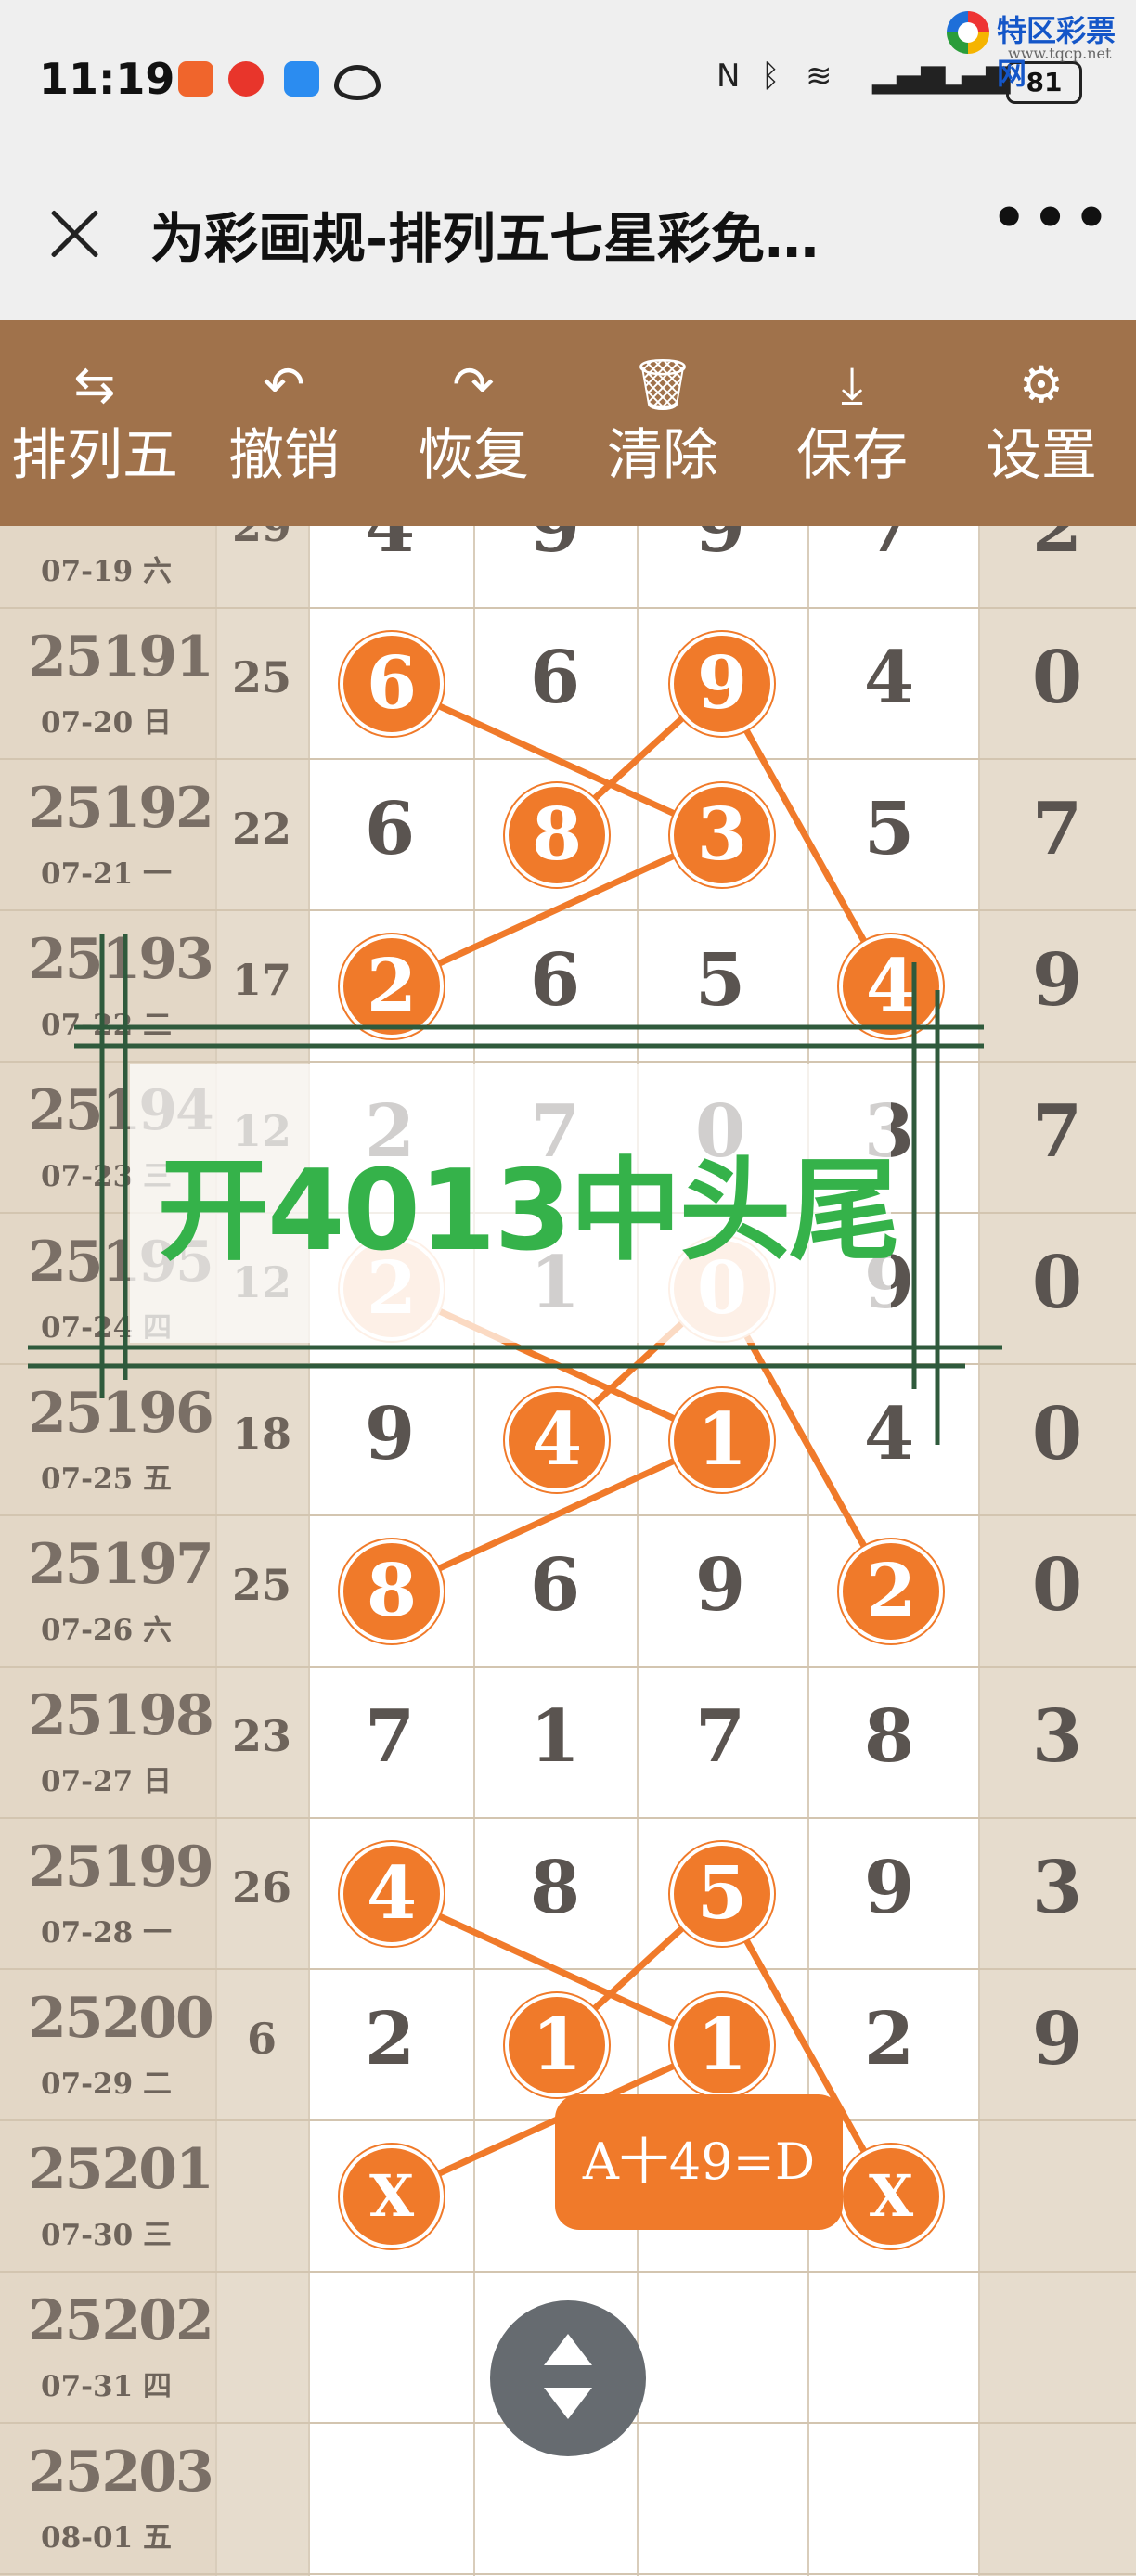 The width and height of the screenshot is (1136, 2576). What do you see at coordinates (1053, 218) in the screenshot?
I see `more-menu-button: •••` at bounding box center [1053, 218].